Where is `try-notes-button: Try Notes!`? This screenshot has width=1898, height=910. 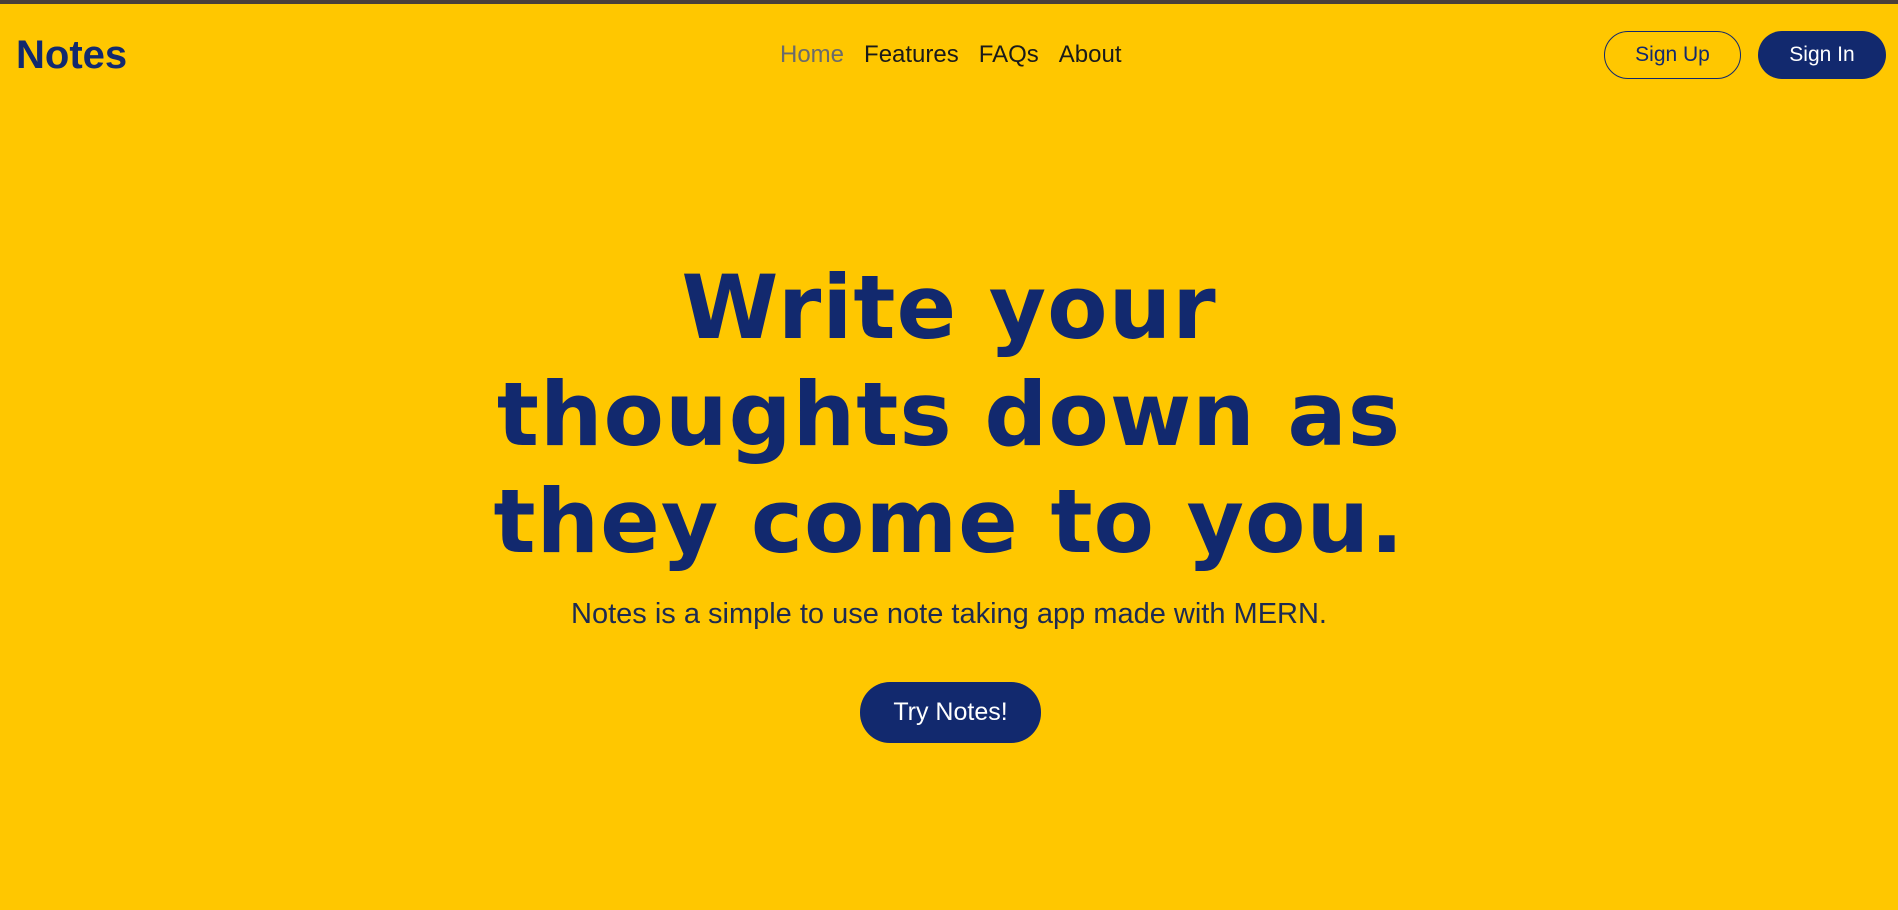
try-notes-button: Try Notes! is located at coordinates (950, 712).